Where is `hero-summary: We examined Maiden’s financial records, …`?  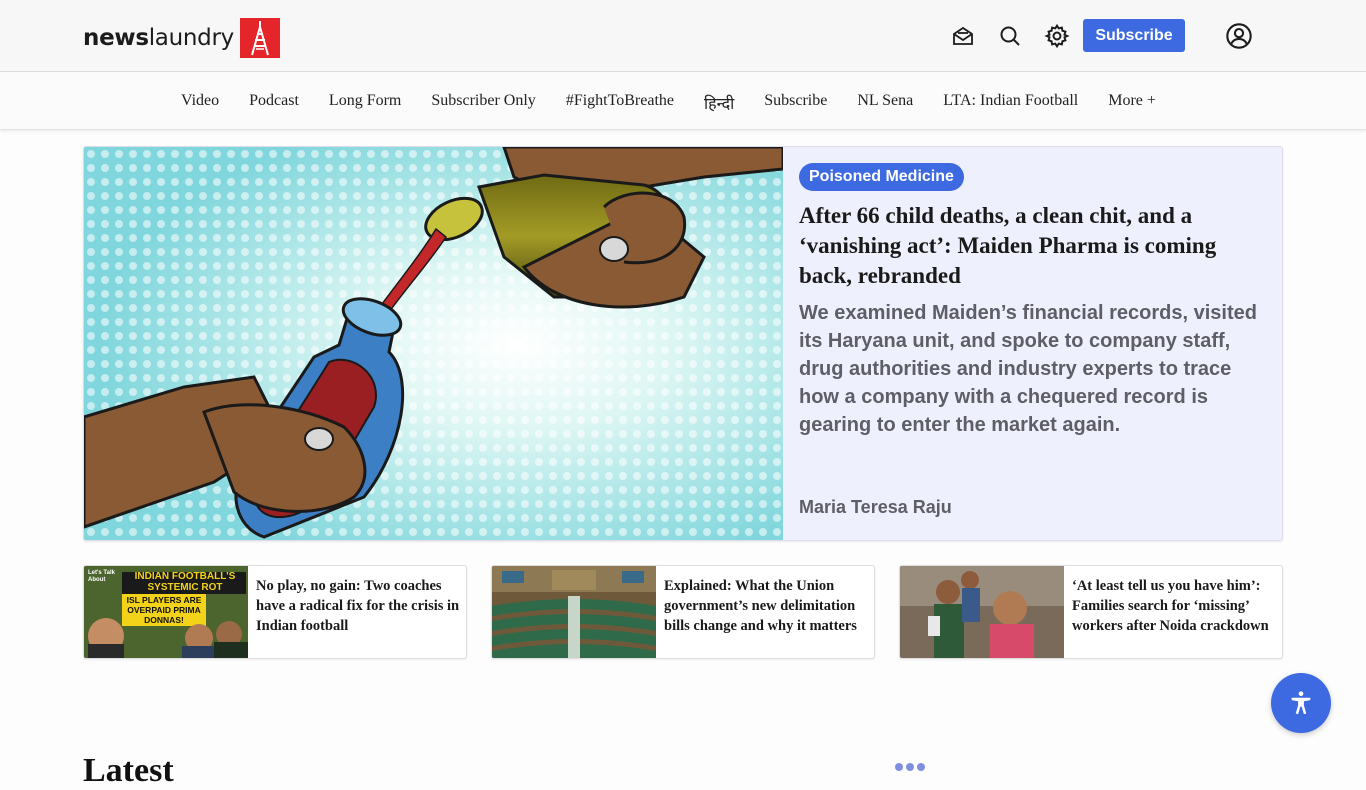
hero-summary: We examined Maiden’s financial records, … is located at coordinates (1028, 369).